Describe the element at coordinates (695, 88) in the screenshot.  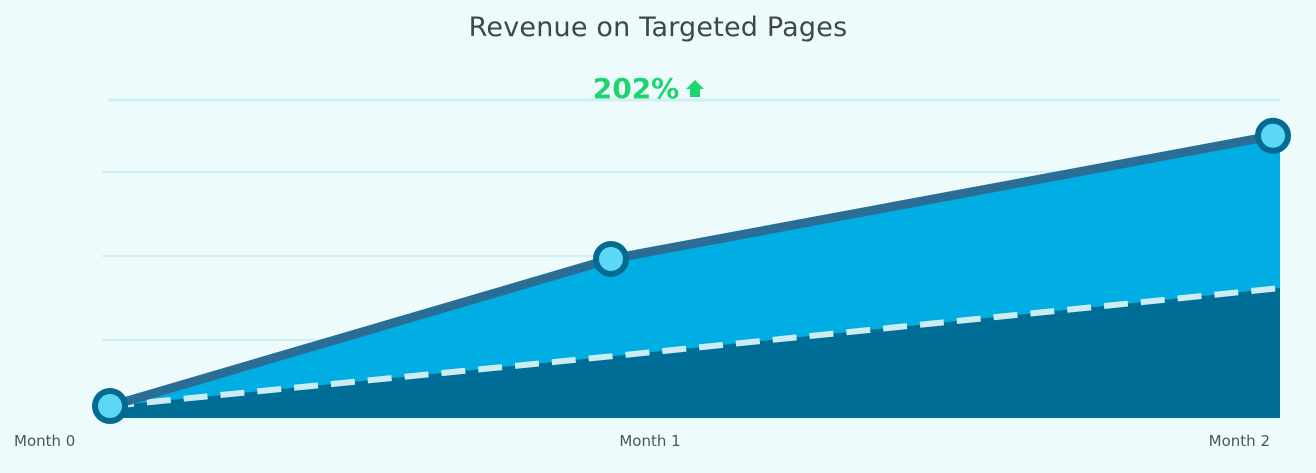
I see `arrow-up-icon` at that location.